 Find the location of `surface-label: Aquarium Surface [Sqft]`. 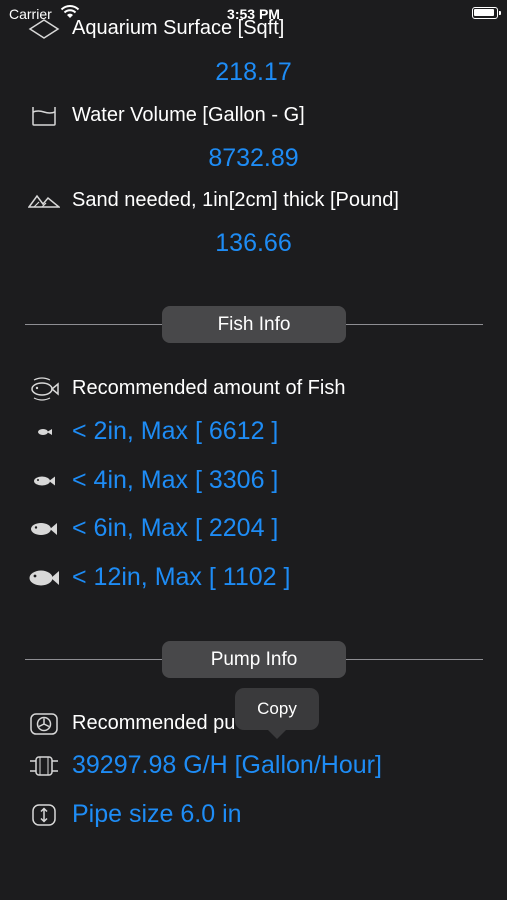

surface-label: Aquarium Surface [Sqft] is located at coordinates (178, 28).